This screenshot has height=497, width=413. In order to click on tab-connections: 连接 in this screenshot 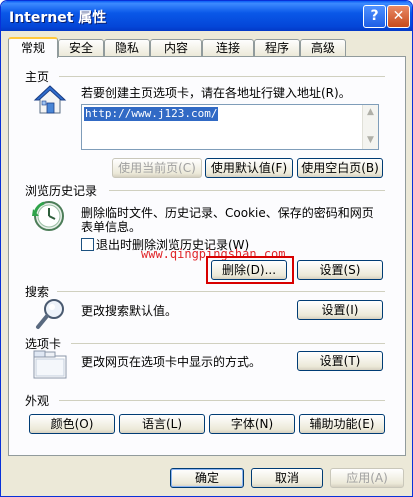, I will do `click(228, 47)`.